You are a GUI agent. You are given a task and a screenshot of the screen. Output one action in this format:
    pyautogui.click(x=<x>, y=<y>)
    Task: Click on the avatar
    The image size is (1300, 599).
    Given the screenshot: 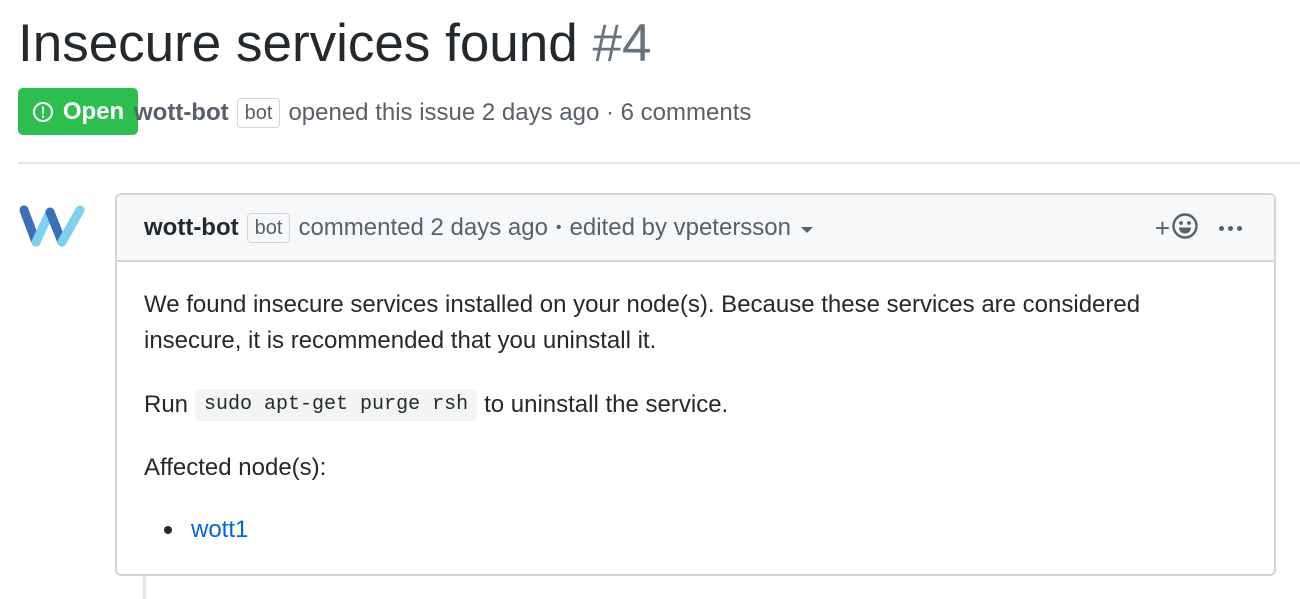 What is the action you would take?
    pyautogui.click(x=53, y=226)
    